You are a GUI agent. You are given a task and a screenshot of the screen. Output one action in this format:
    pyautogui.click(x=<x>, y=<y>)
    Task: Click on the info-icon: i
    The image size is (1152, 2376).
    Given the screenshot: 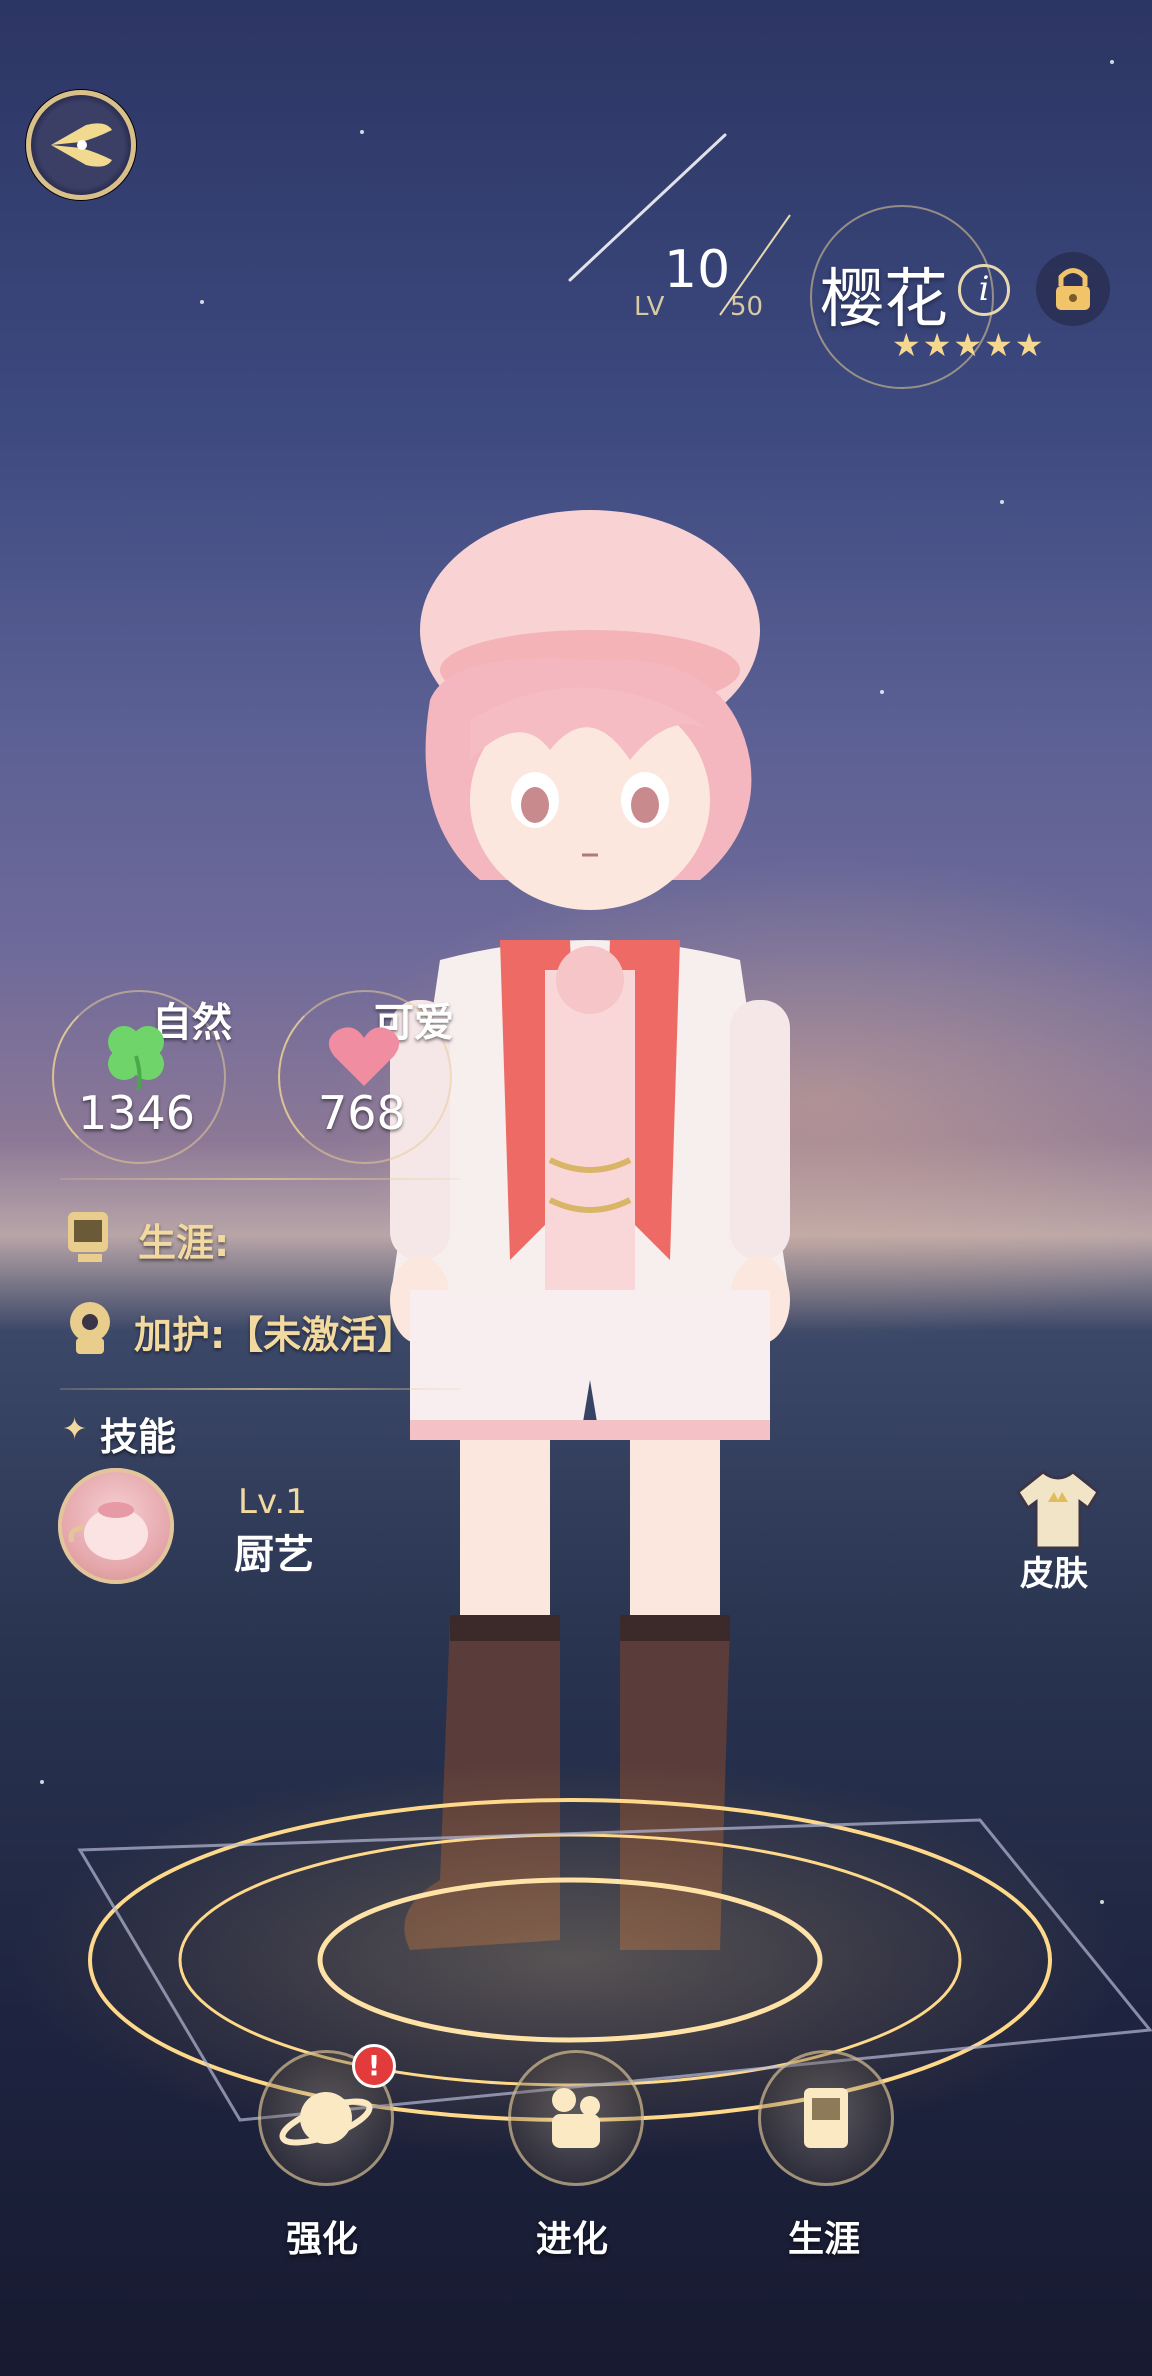 What is the action you would take?
    pyautogui.click(x=984, y=290)
    